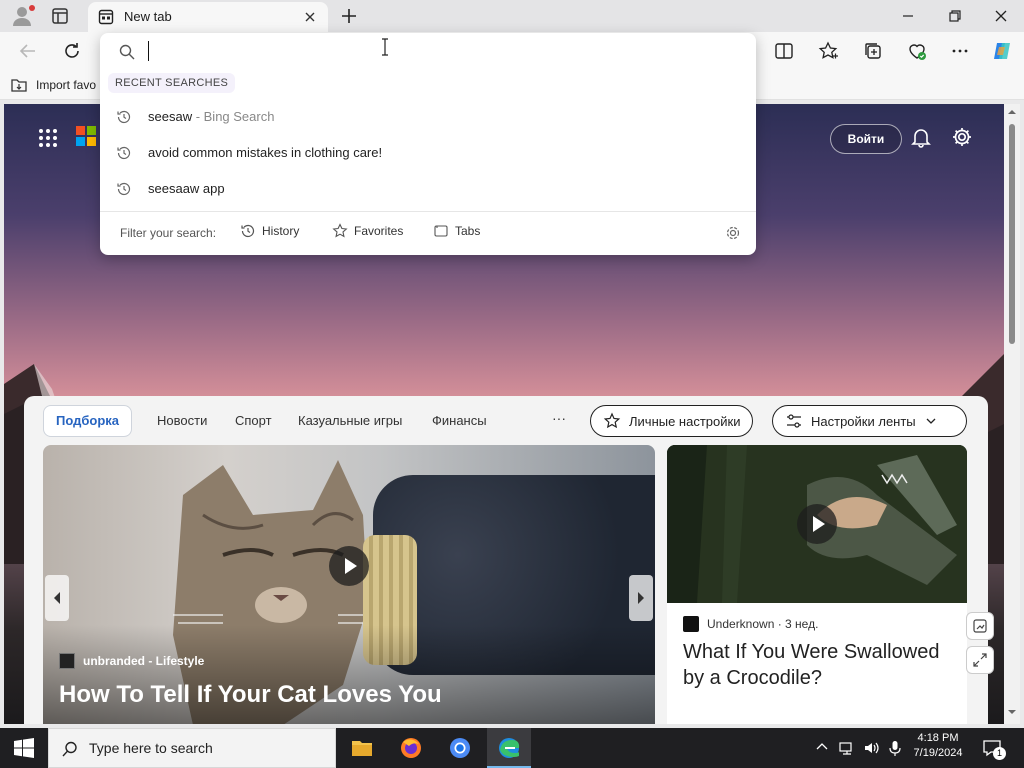 The width and height of the screenshot is (1024, 768). Describe the element at coordinates (253, 420) in the screenshot. I see `feed-tab-sport: Спорт` at that location.